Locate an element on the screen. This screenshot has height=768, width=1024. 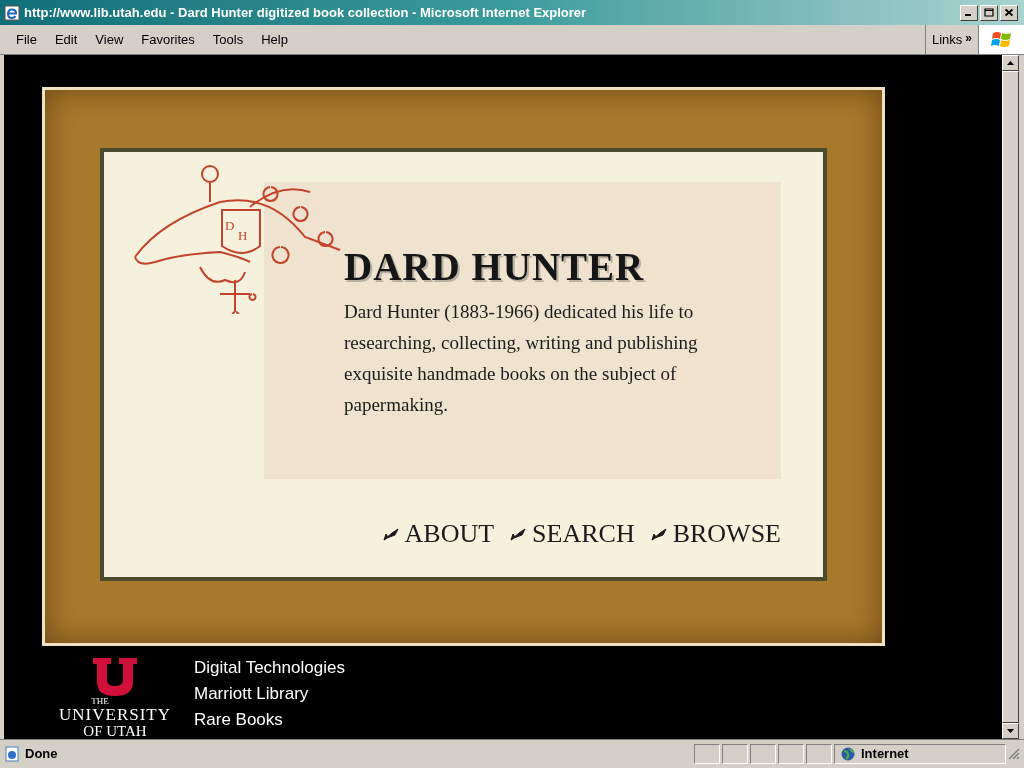
scroll-up-icon is located at coordinates (1010, 63).